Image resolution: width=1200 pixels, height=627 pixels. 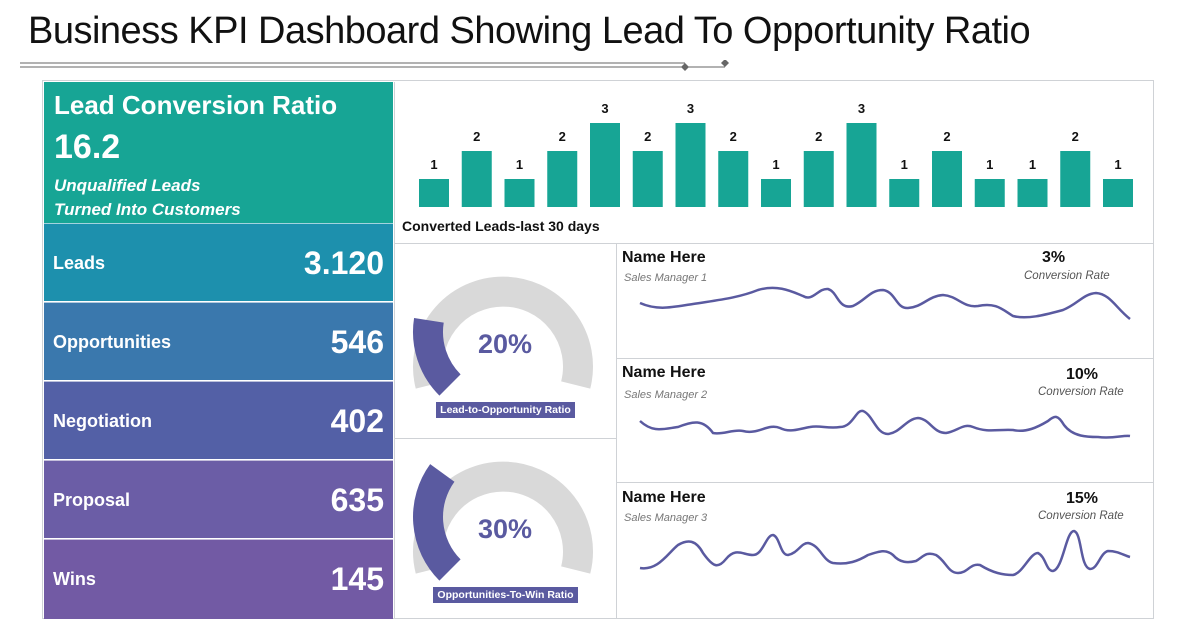 What do you see at coordinates (112, 342) in the screenshot?
I see `kpi-label: Opportunities` at bounding box center [112, 342].